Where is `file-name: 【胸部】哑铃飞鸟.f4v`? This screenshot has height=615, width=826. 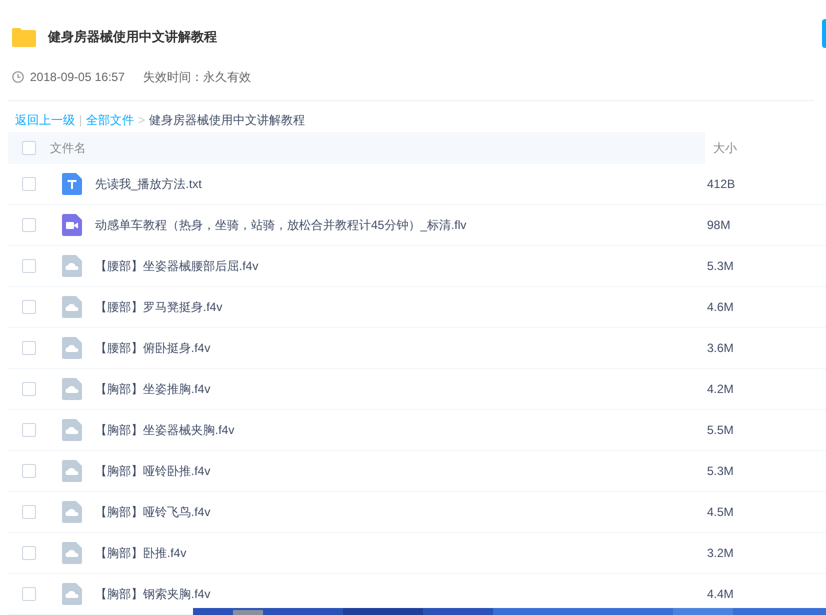 file-name: 【胸部】哑铃飞鸟.f4v is located at coordinates (152, 512).